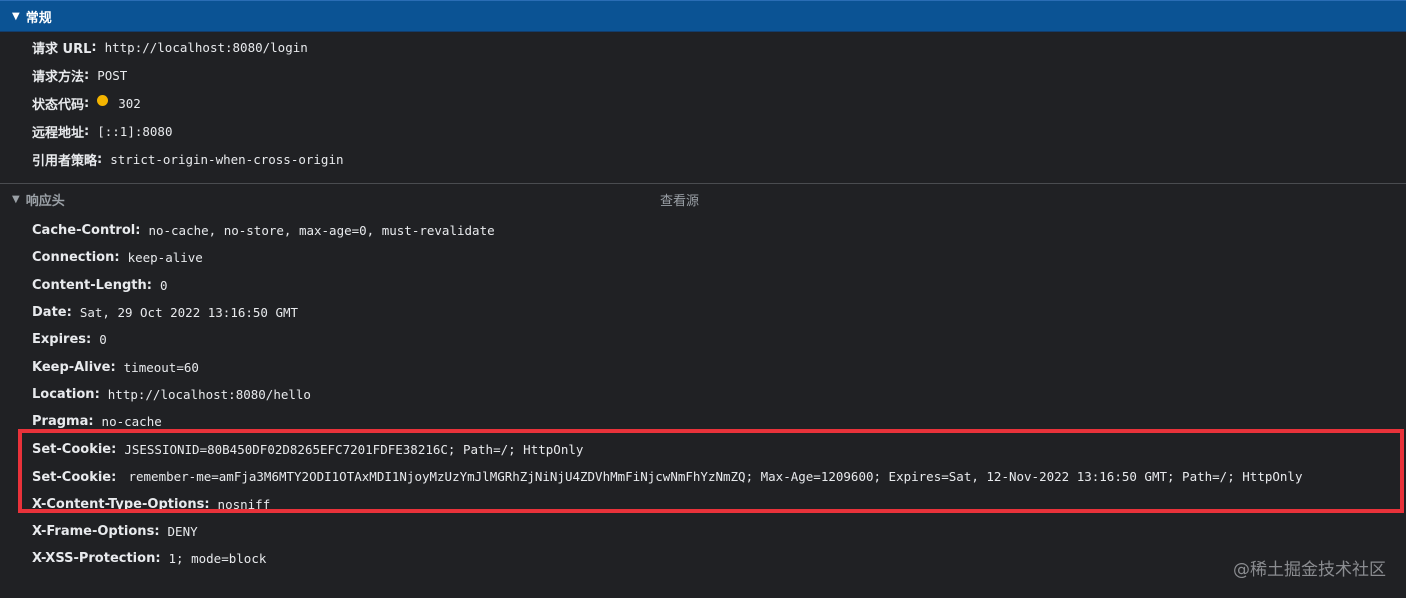 This screenshot has height=598, width=1406. I want to click on header-row: X-Frame-Options: DENY, so click(115, 532).